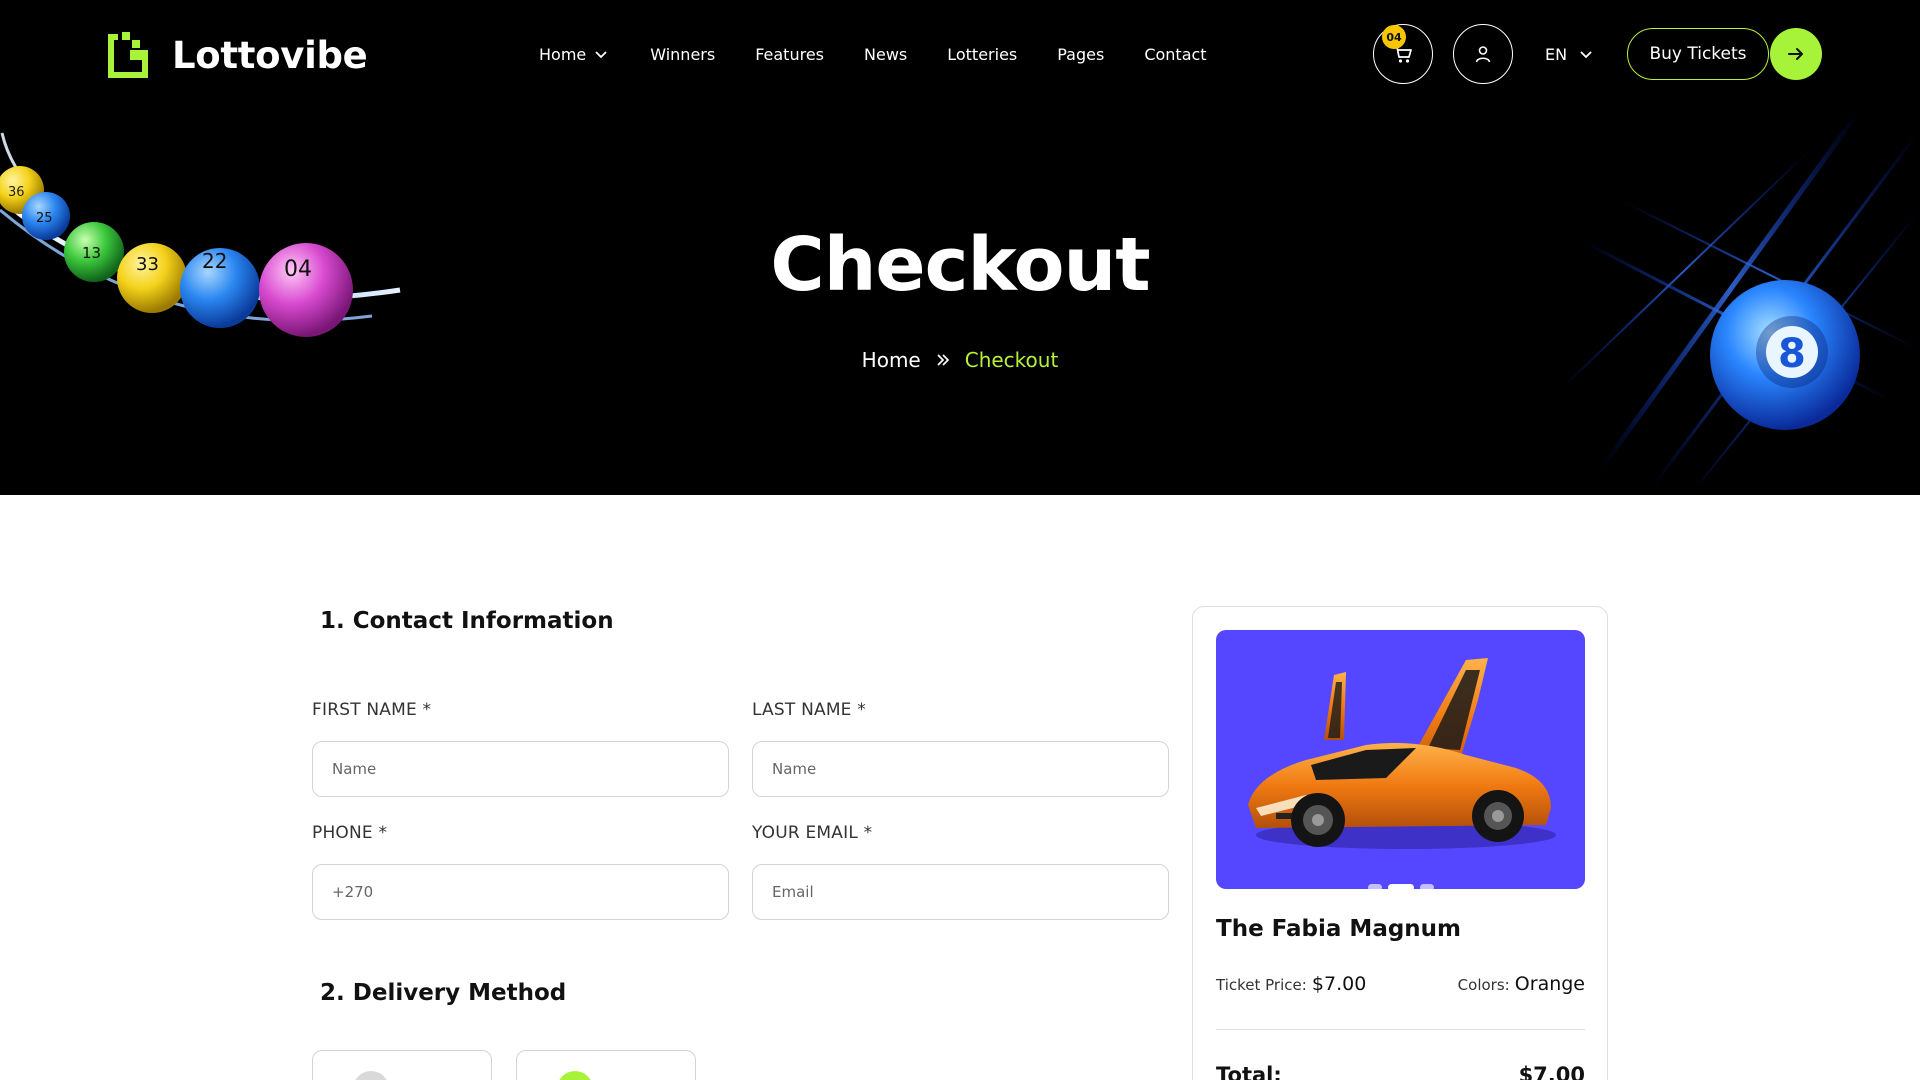 This screenshot has height=1080, width=1920. I want to click on color-value: Orange, so click(1549, 984).